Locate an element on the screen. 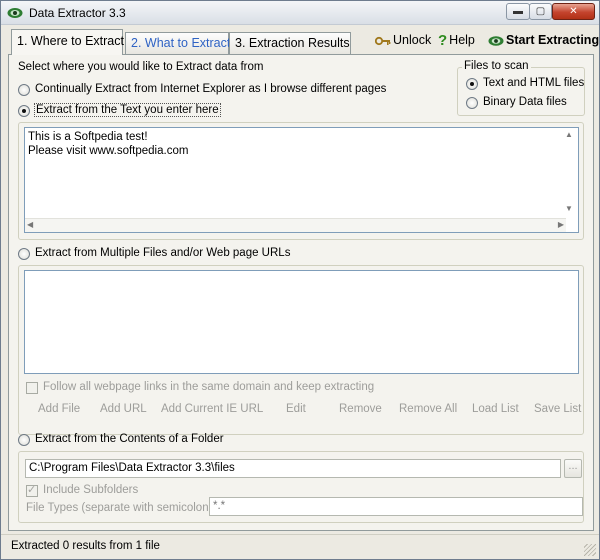 The height and width of the screenshot is (560, 600). status-text: Extracted 0 results from 1 file is located at coordinates (85, 546).